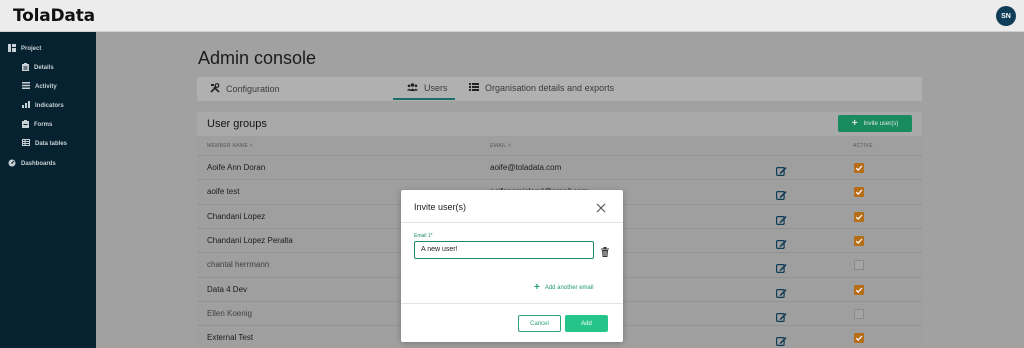 The image size is (1024, 348). I want to click on users-icon, so click(412, 88).